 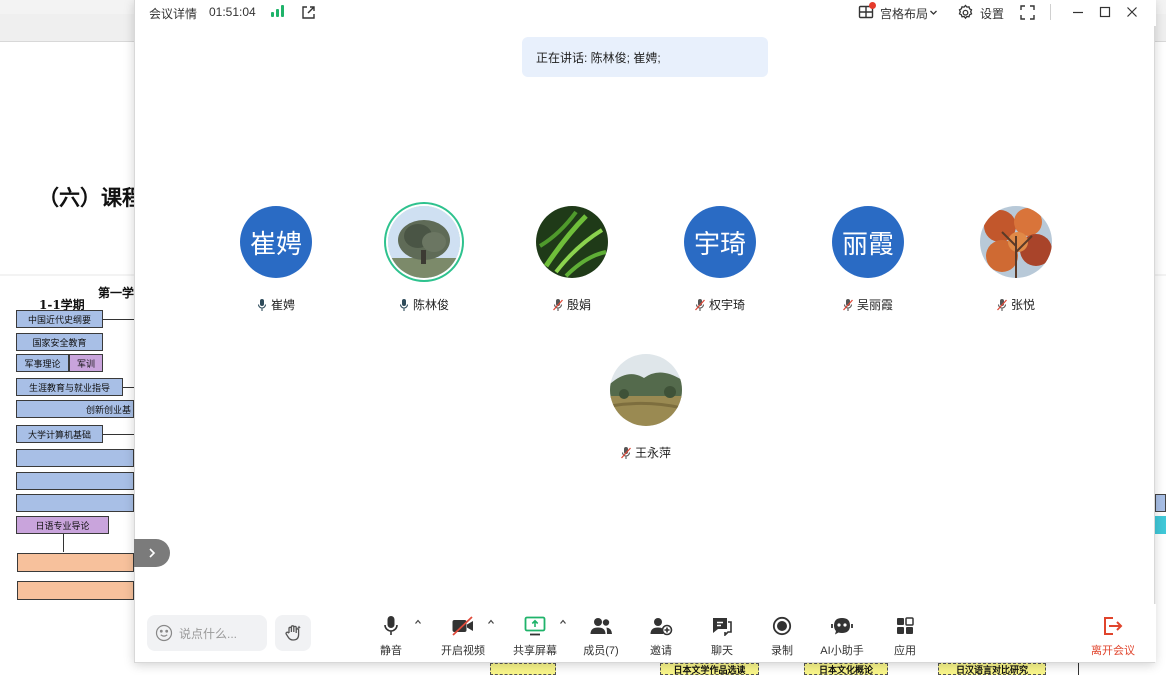 I want to click on participant-tile: 宇琦 权宇琦, so click(x=720, y=261).